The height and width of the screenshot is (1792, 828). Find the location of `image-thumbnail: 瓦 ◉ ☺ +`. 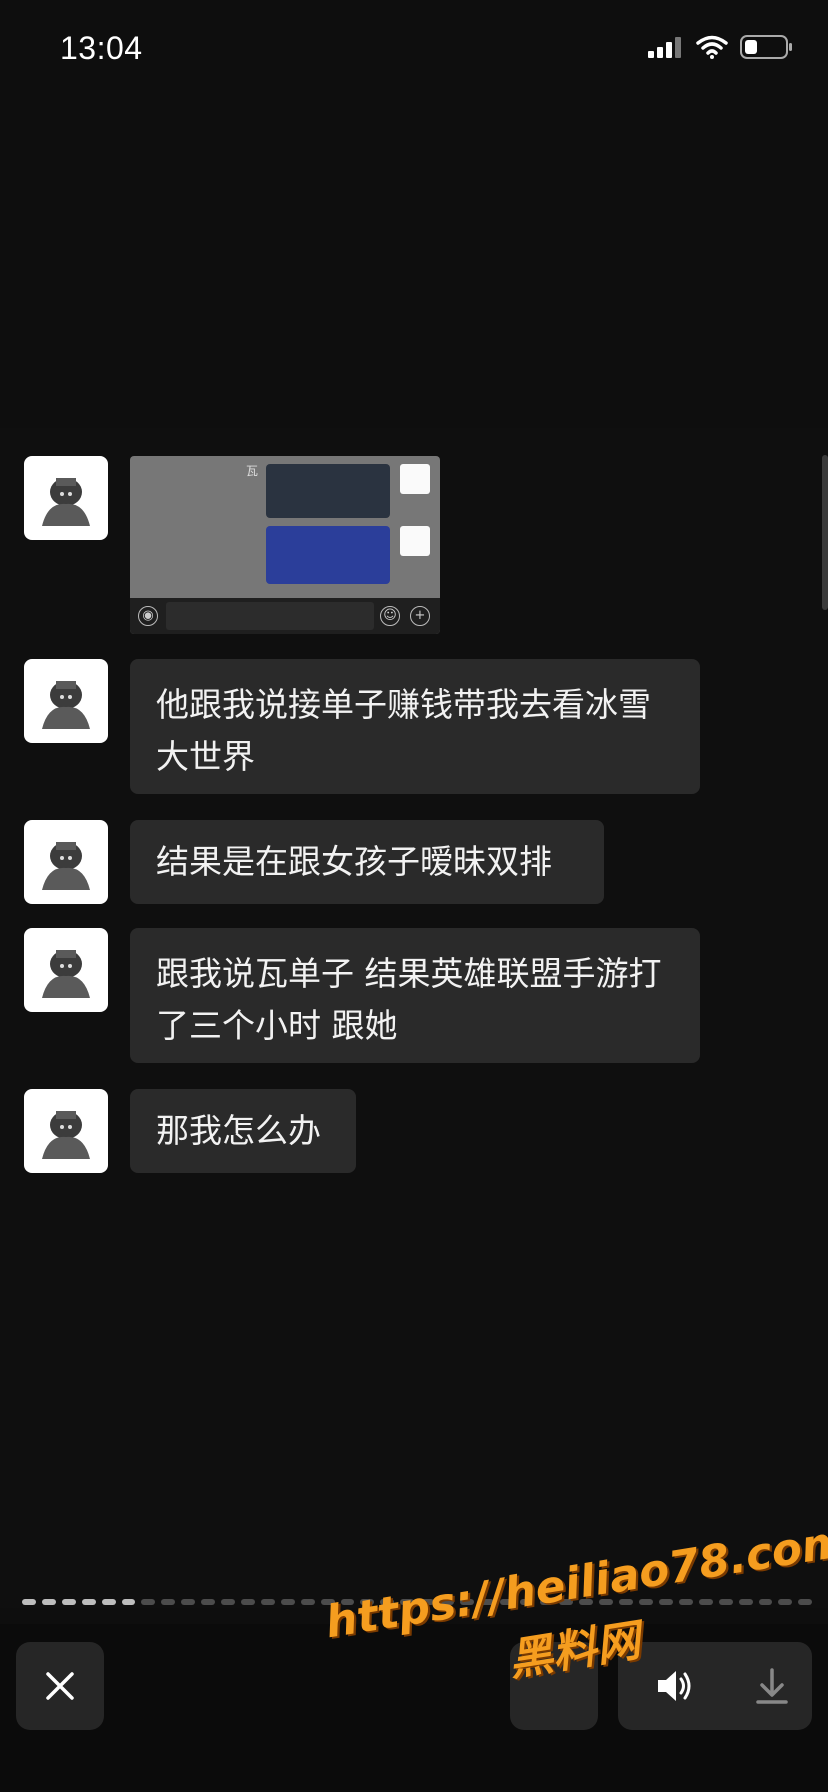

image-thumbnail: 瓦 ◉ ☺ + is located at coordinates (285, 545).